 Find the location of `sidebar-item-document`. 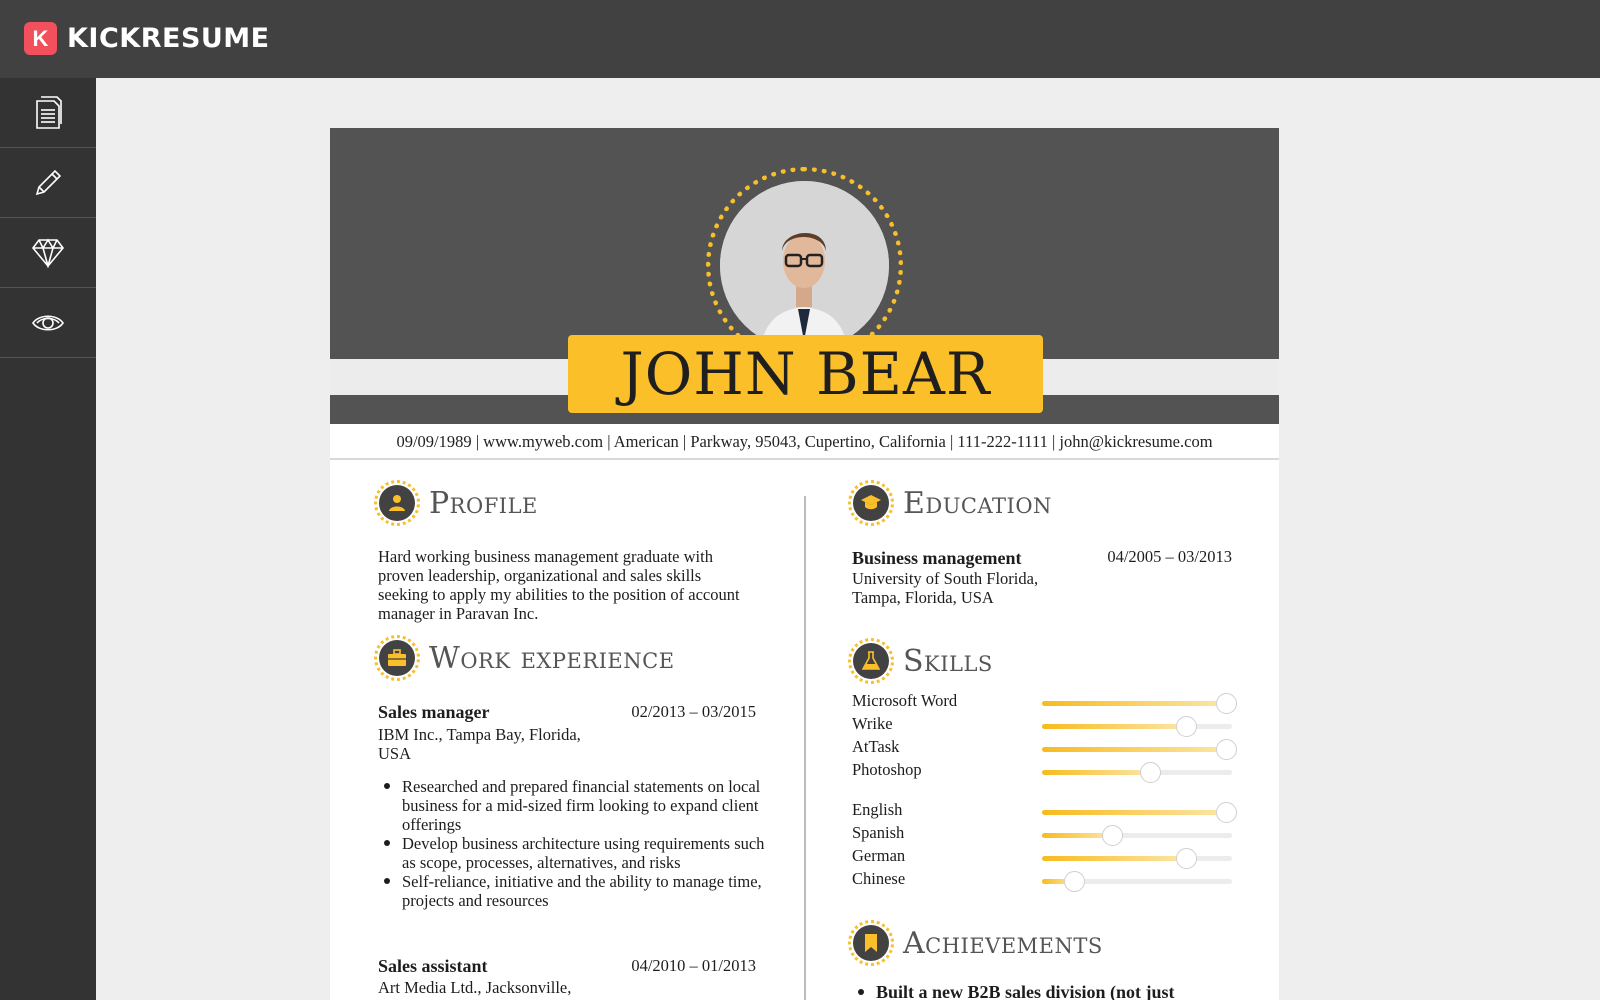

sidebar-item-document is located at coordinates (48, 113).